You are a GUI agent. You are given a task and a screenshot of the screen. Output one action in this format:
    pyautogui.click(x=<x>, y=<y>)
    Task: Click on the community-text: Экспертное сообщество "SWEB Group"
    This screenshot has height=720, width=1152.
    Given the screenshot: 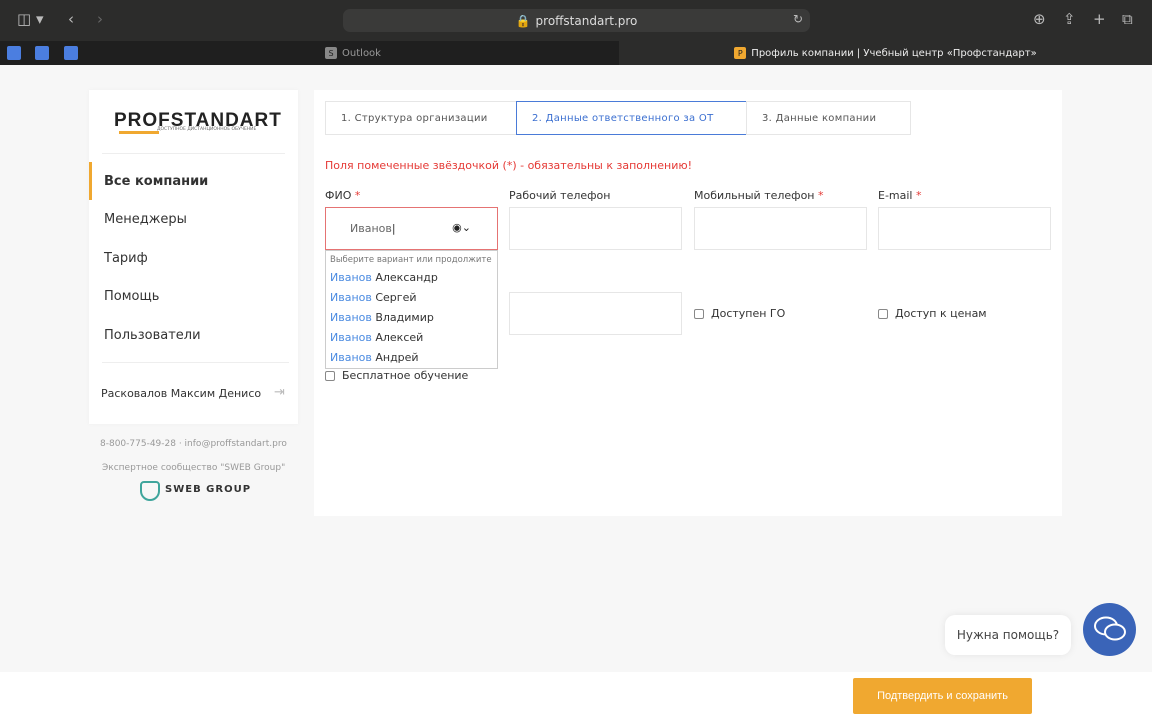 What is the action you would take?
    pyautogui.click(x=194, y=468)
    